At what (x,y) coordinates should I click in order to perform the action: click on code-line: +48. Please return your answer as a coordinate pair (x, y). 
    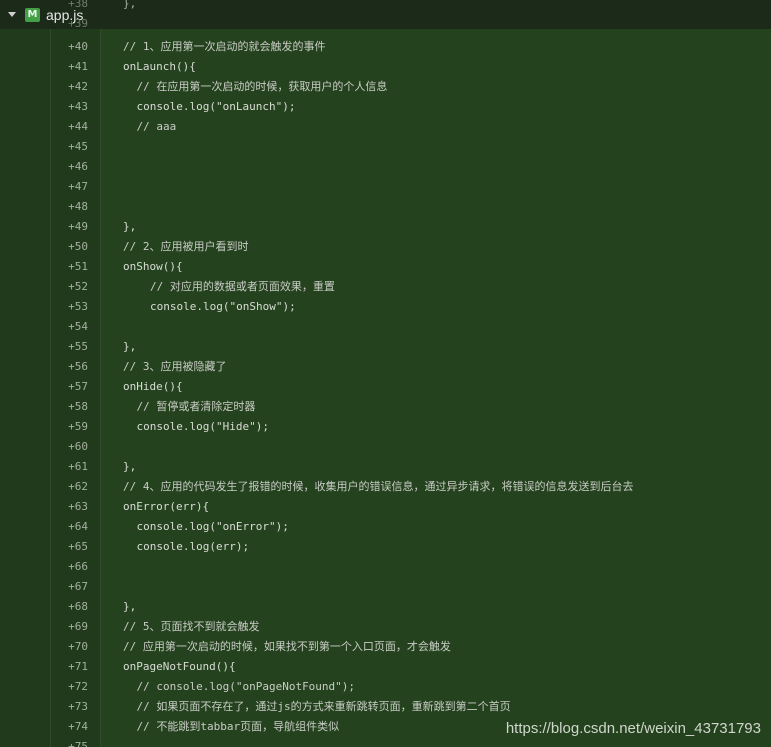
    Looking at the image, I should click on (385, 207).